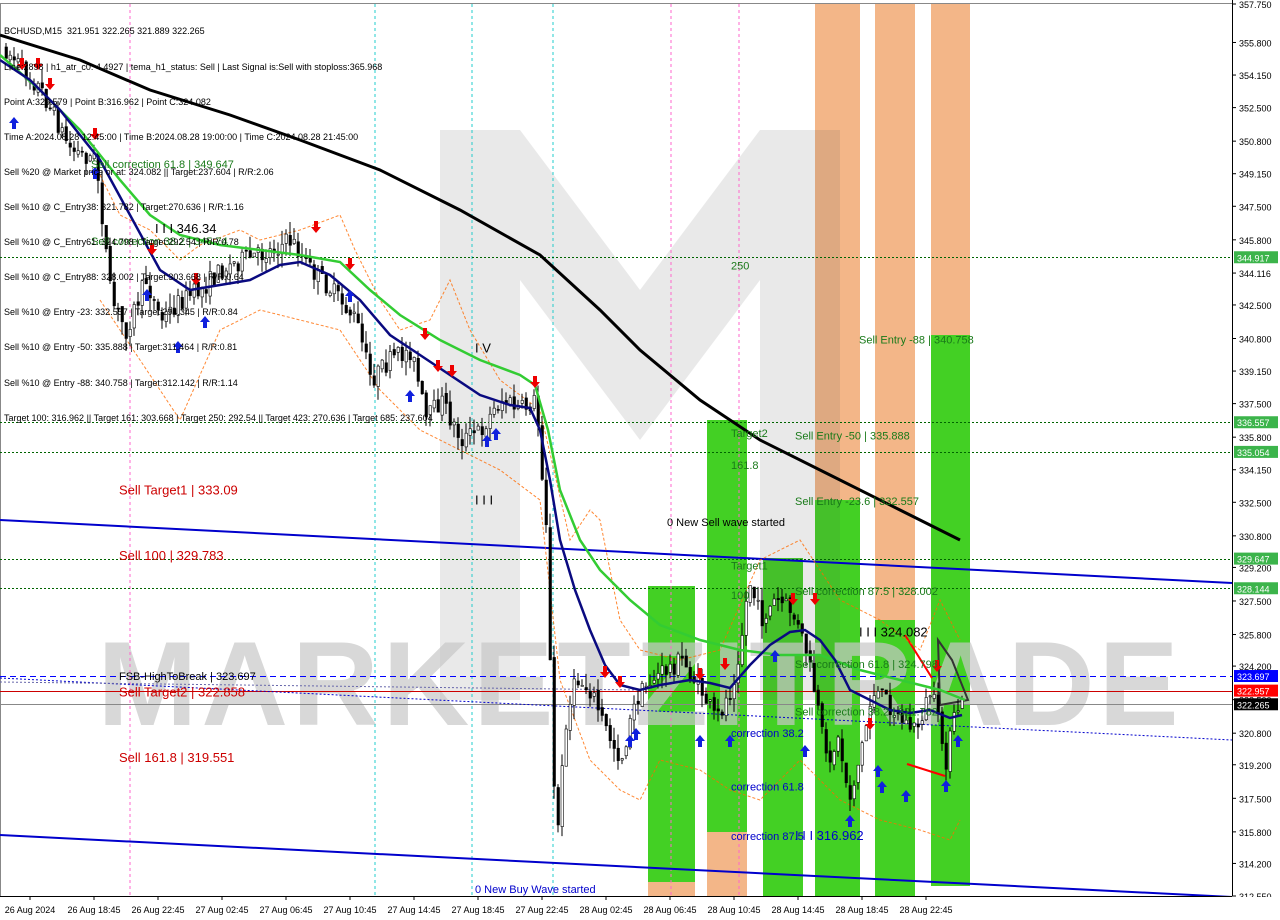  I want to click on time-tick-label: 27 Aug 14:45, so click(413, 910).